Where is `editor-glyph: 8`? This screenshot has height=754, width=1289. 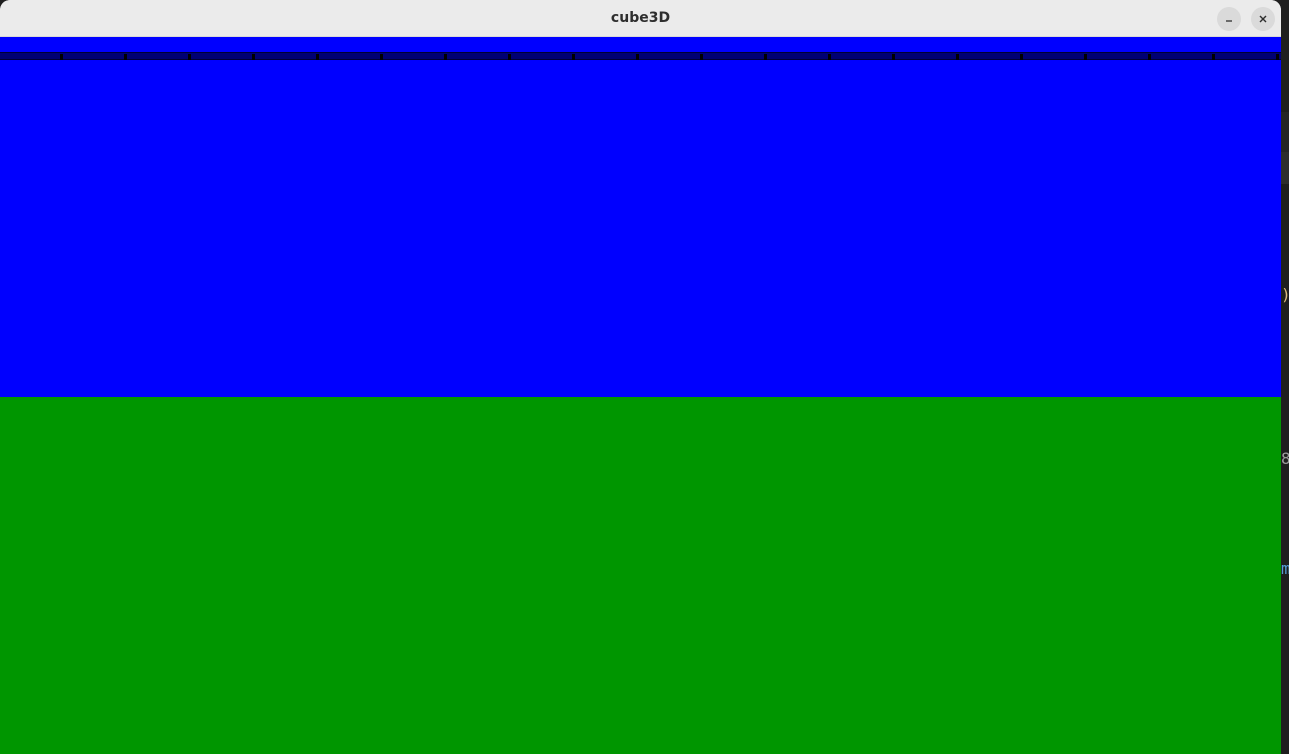 editor-glyph: 8 is located at coordinates (1285, 458).